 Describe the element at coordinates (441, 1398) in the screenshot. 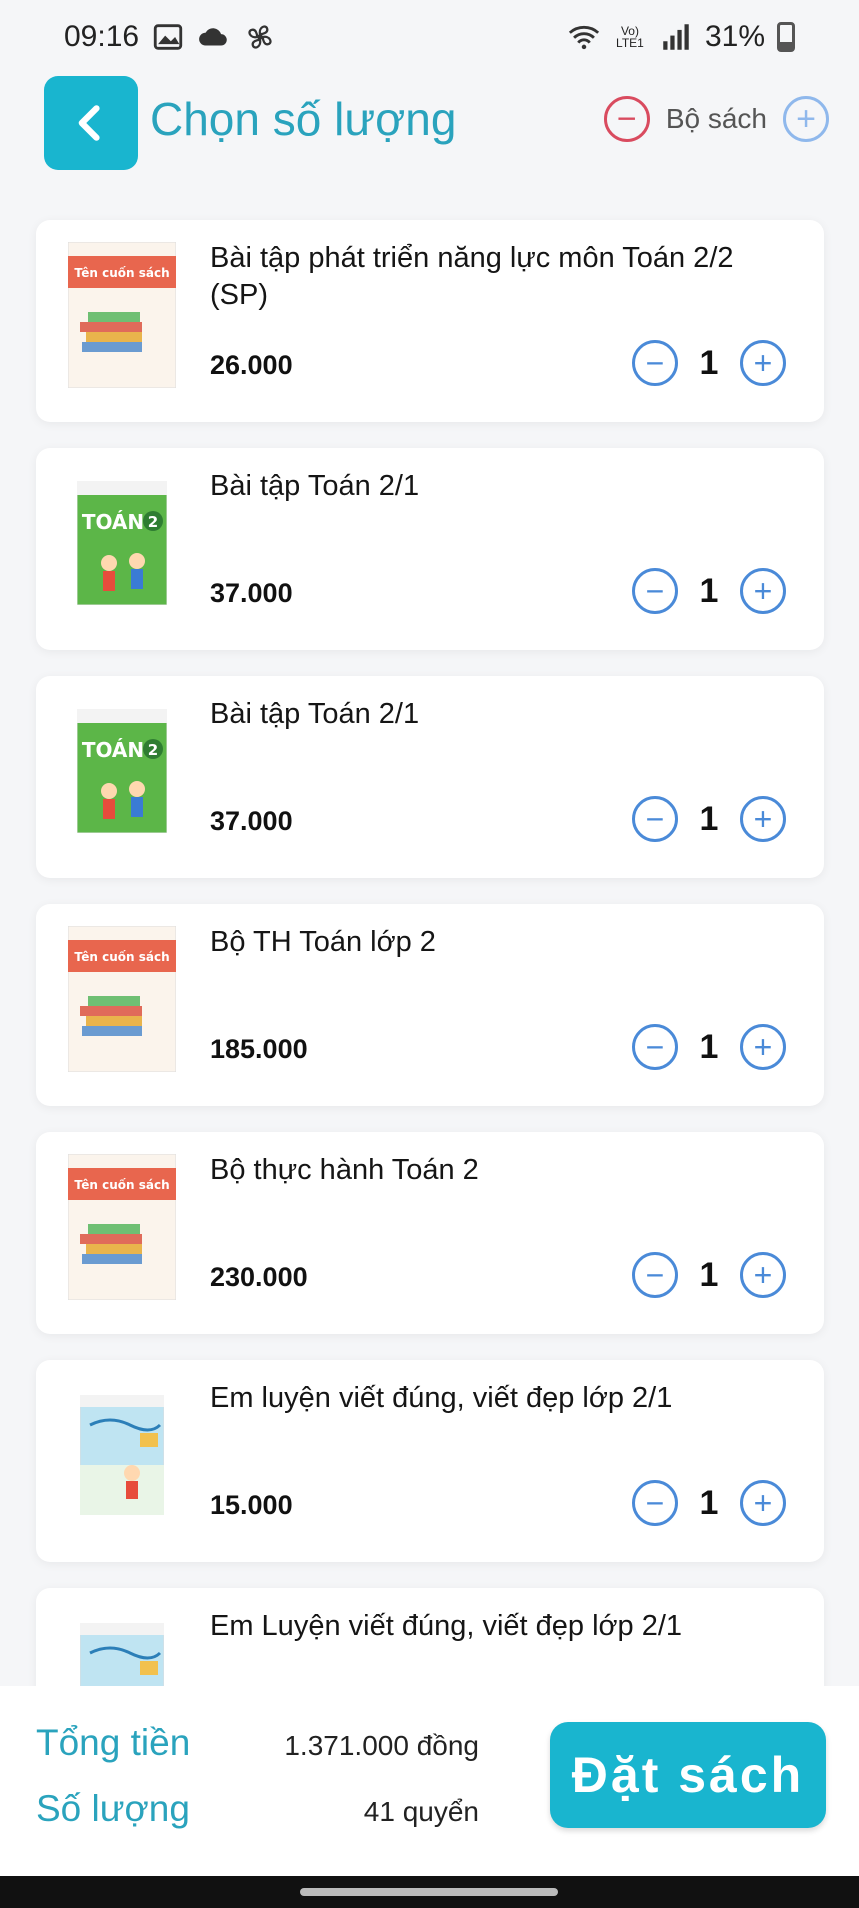

I see `book-title: Em luyện viết đúng, viết đẹp lớp 2/1` at that location.